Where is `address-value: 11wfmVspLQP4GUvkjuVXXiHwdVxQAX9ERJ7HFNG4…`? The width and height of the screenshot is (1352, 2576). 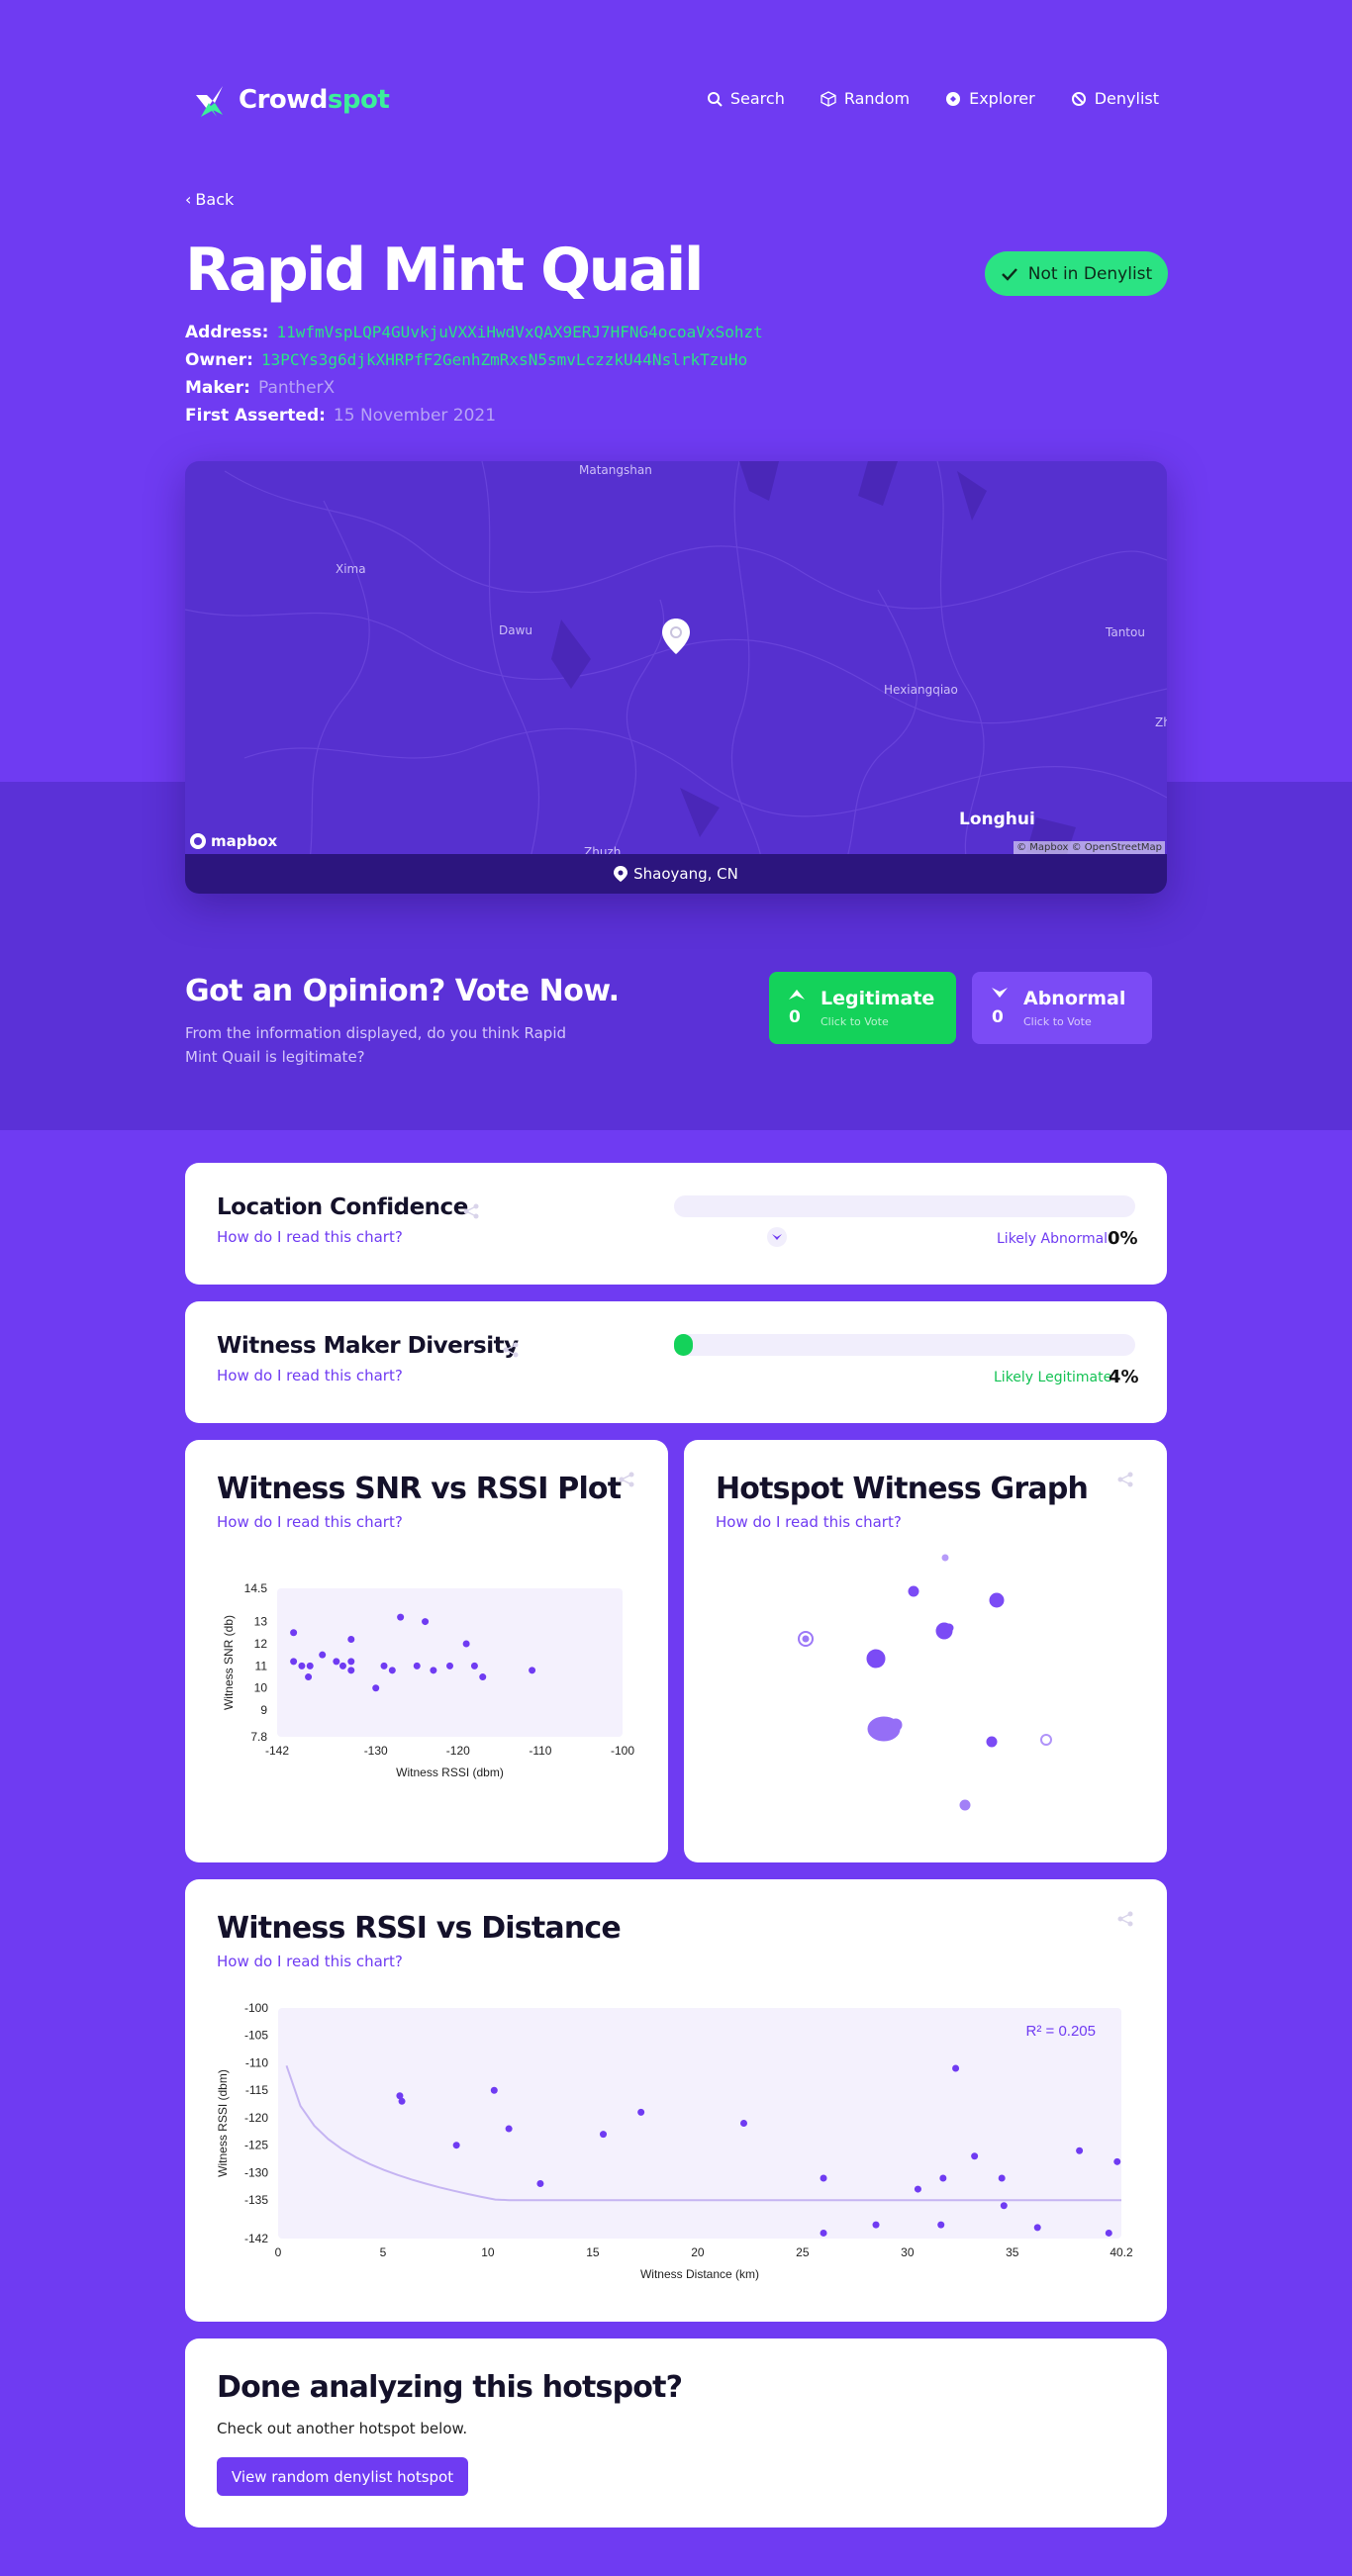 address-value: 11wfmVspLQP4GUvkjuVXXiHwdVxQAX9ERJ7HFNG4… is located at coordinates (519, 332).